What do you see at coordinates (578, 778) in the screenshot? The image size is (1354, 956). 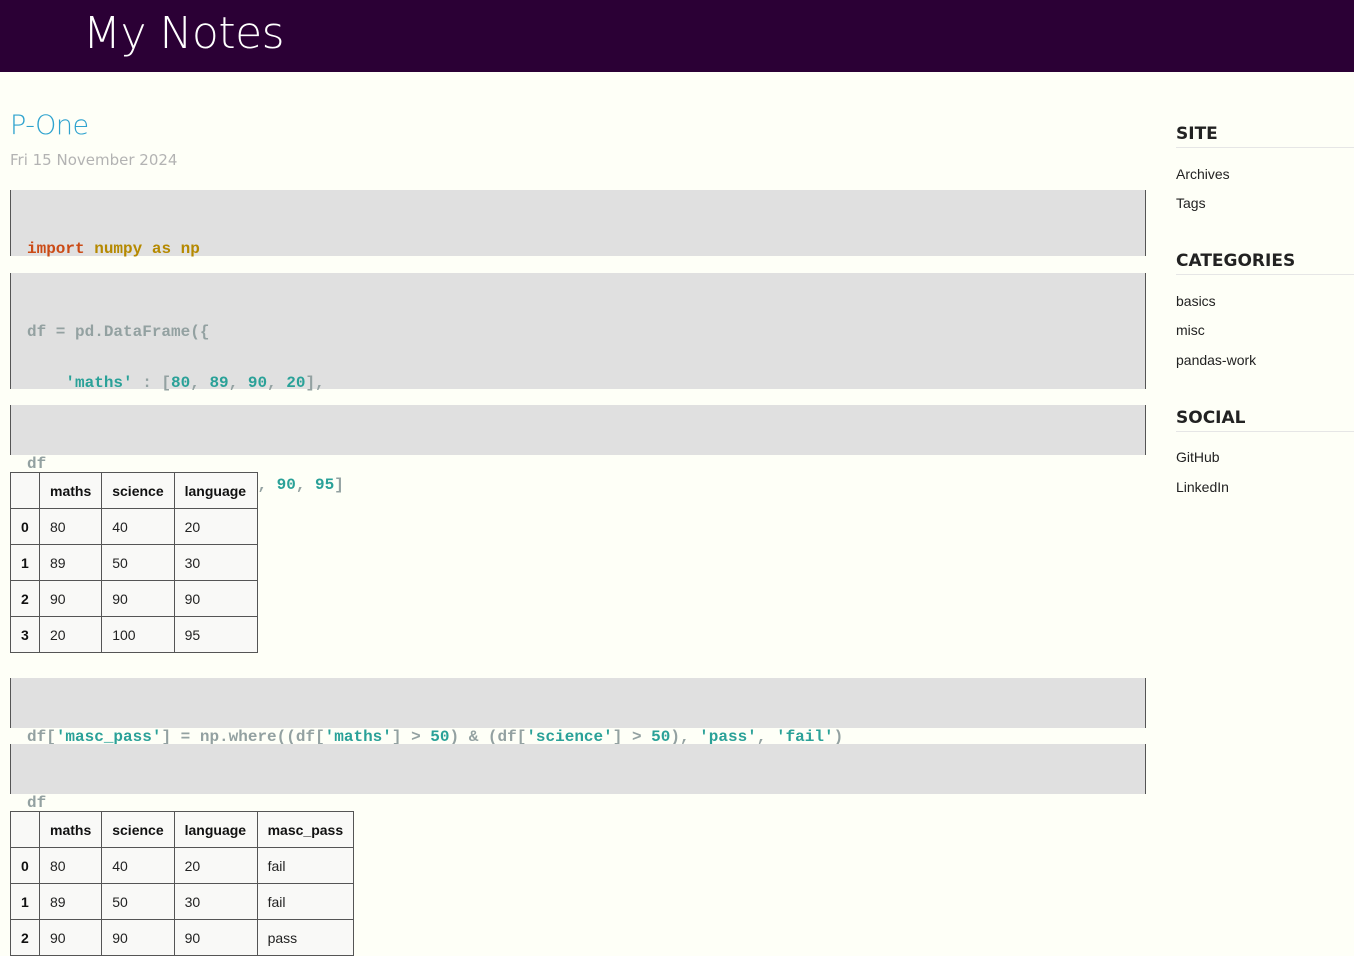 I see `code-cell-show-df-2: df` at bounding box center [578, 778].